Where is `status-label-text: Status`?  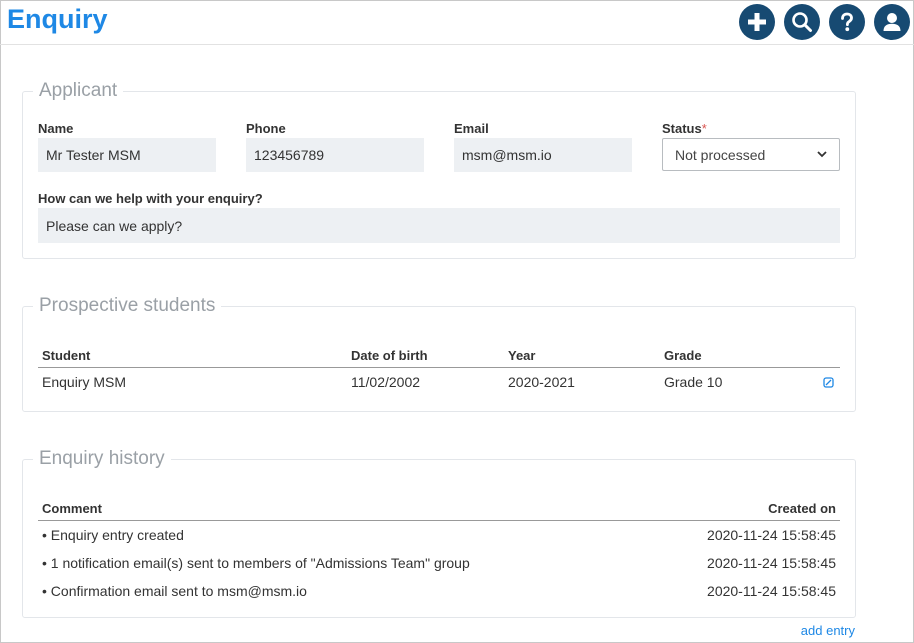
status-label-text: Status is located at coordinates (682, 128).